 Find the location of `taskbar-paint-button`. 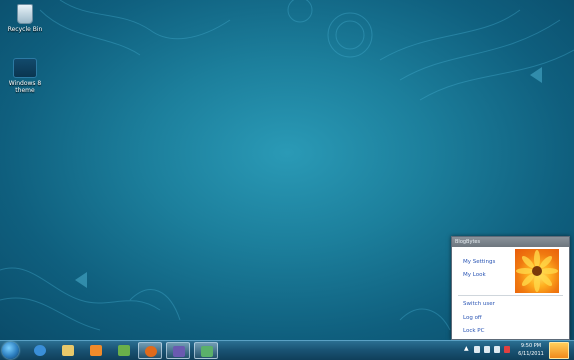

taskbar-paint-button is located at coordinates (124, 350).